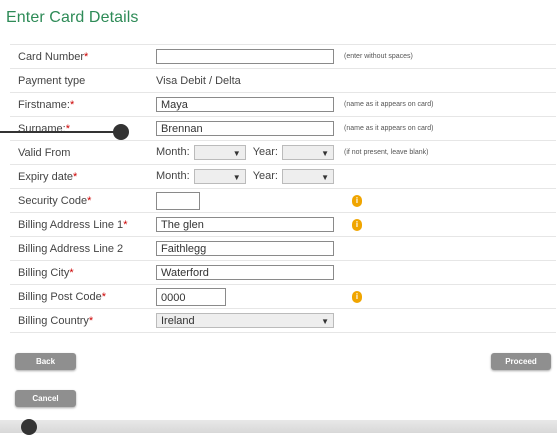 This screenshot has height=435, width=557. I want to click on bottom-edge, so click(278, 426).